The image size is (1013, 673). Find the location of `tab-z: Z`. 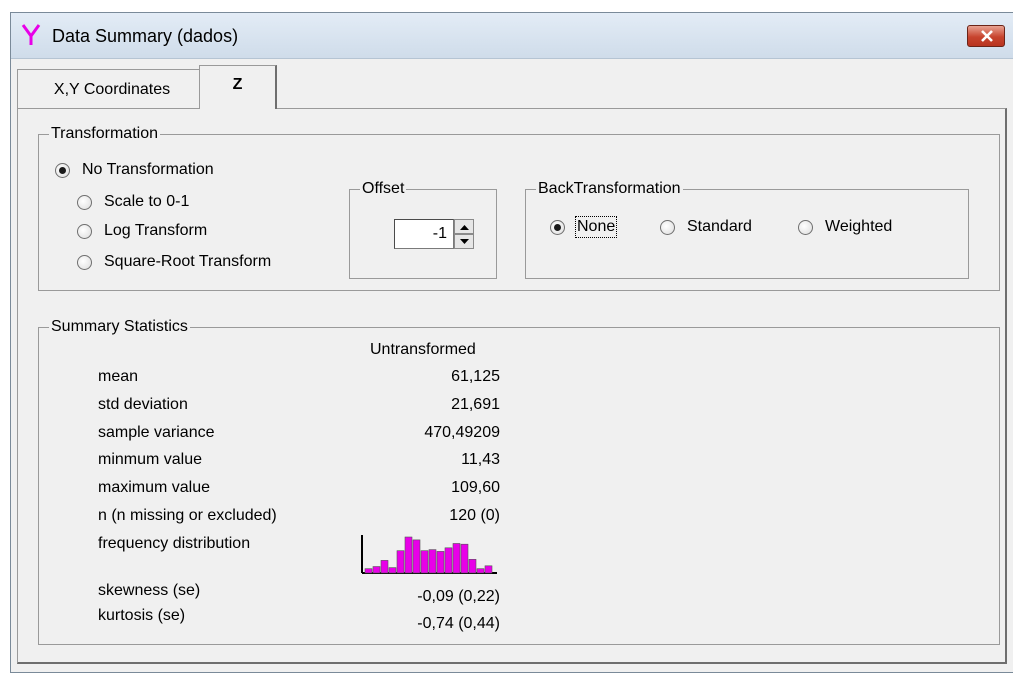

tab-z: Z is located at coordinates (238, 87).